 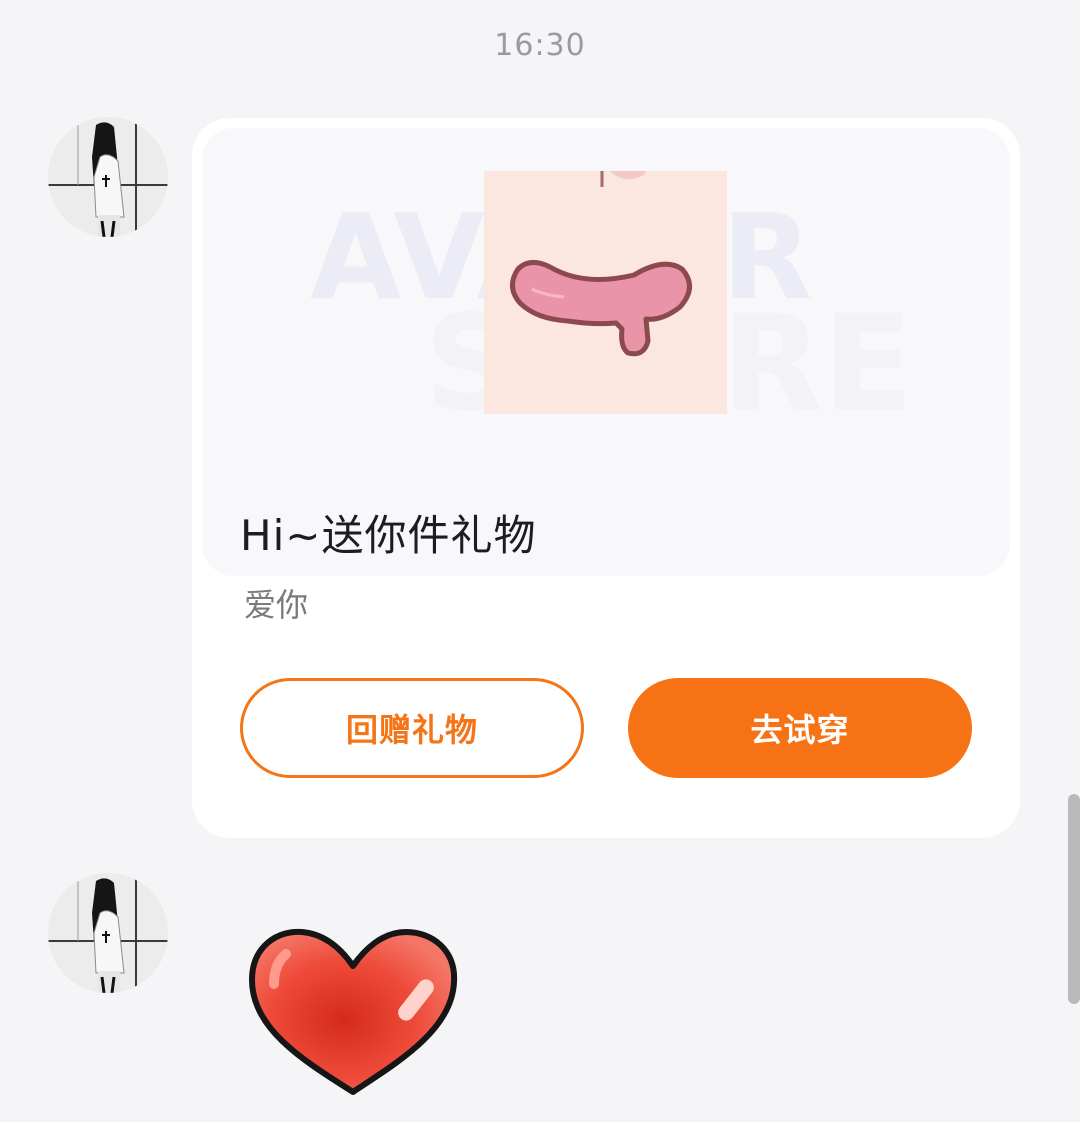 I want to click on gift-card-message: 爱你, so click(x=276, y=605).